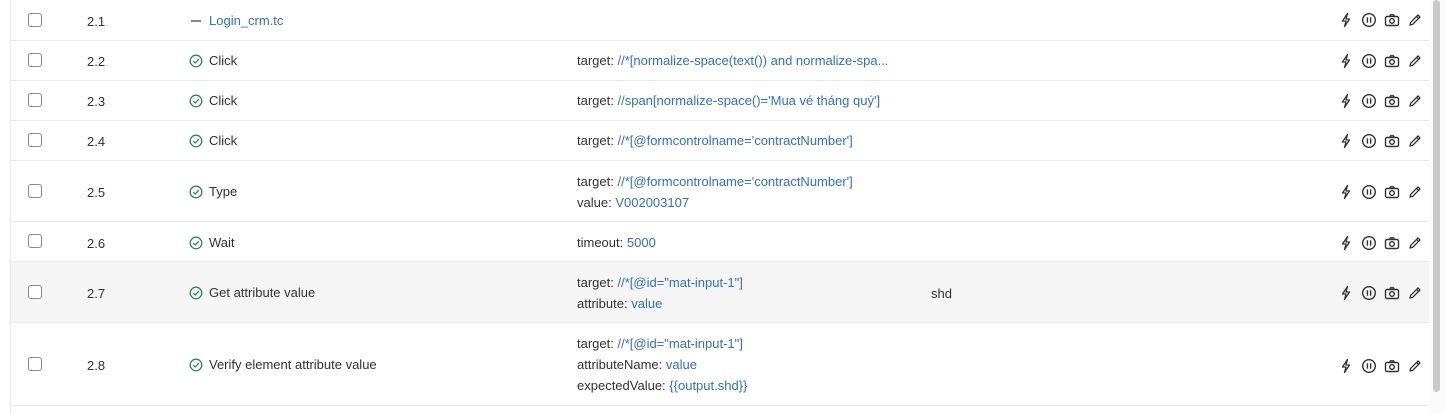 The width and height of the screenshot is (1445, 414). What do you see at coordinates (96, 243) in the screenshot?
I see `step-number: 2.6` at bounding box center [96, 243].